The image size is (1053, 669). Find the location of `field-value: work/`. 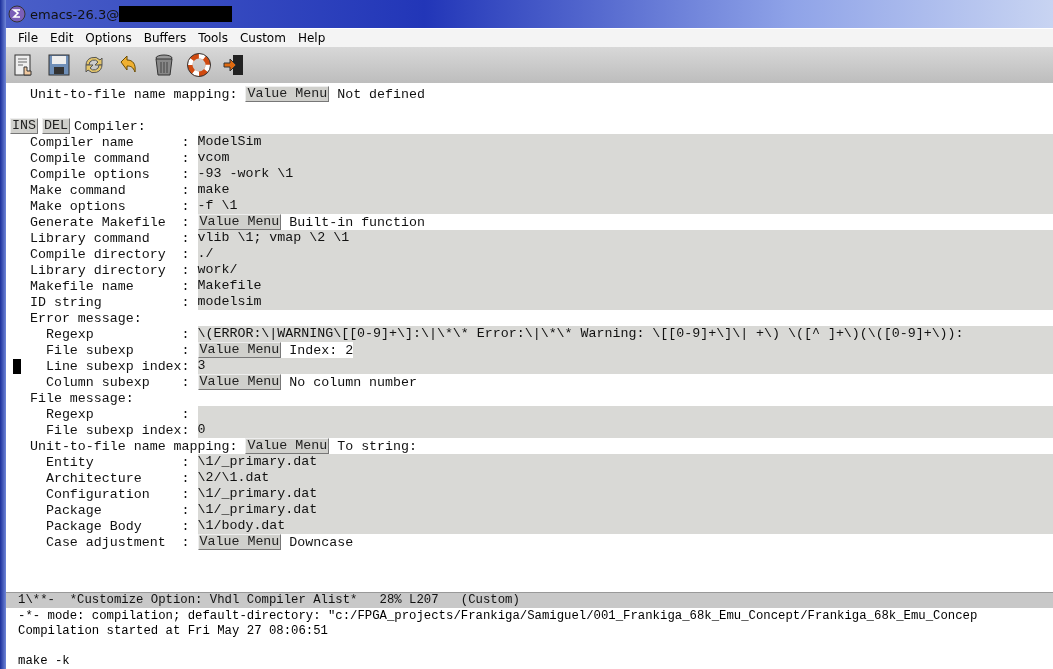

field-value: work/ is located at coordinates (625, 270).